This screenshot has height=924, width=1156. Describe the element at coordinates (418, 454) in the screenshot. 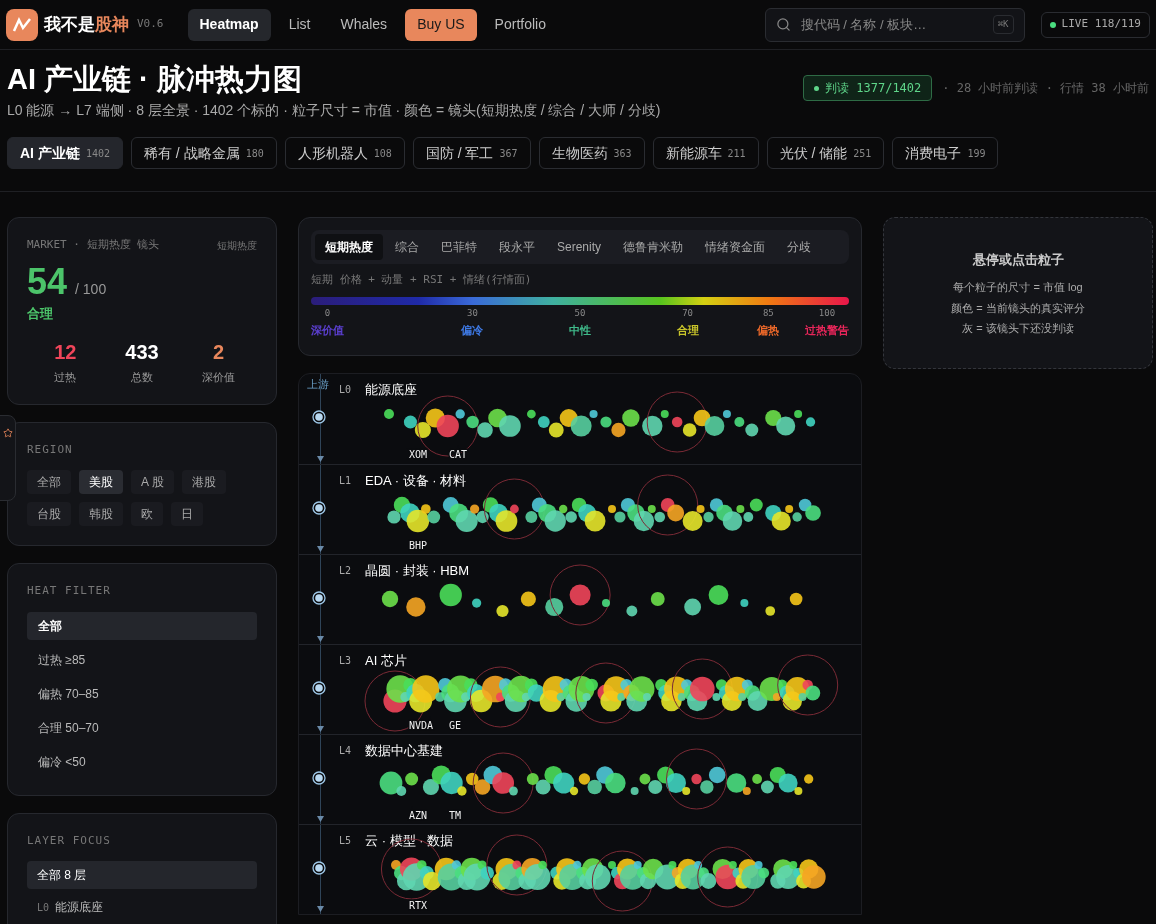

I see `ticker-label: XOM` at that location.